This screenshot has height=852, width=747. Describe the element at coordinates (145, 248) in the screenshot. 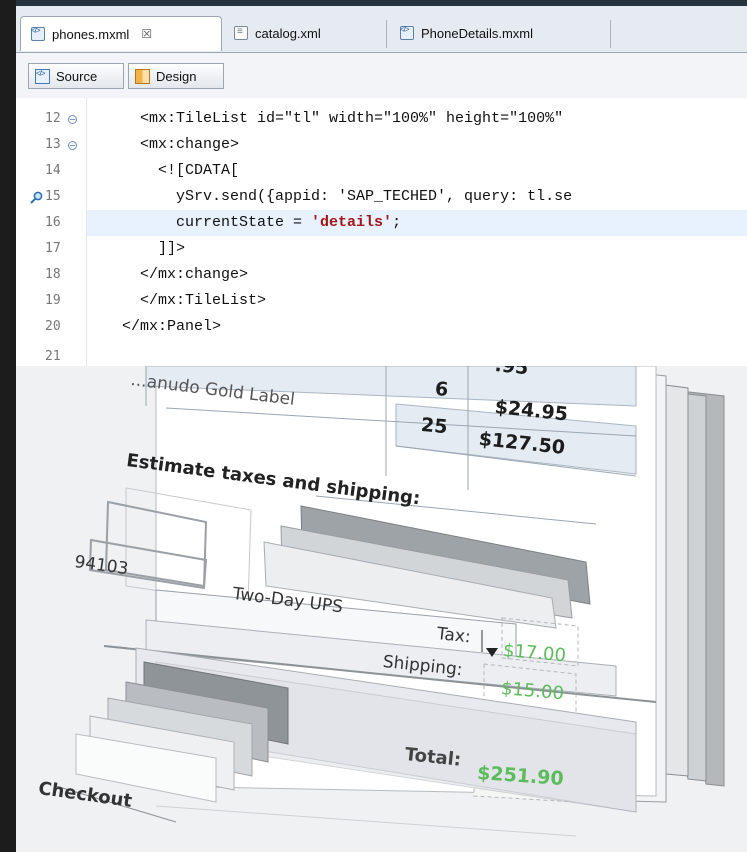

I see `code-line: ]]>` at that location.